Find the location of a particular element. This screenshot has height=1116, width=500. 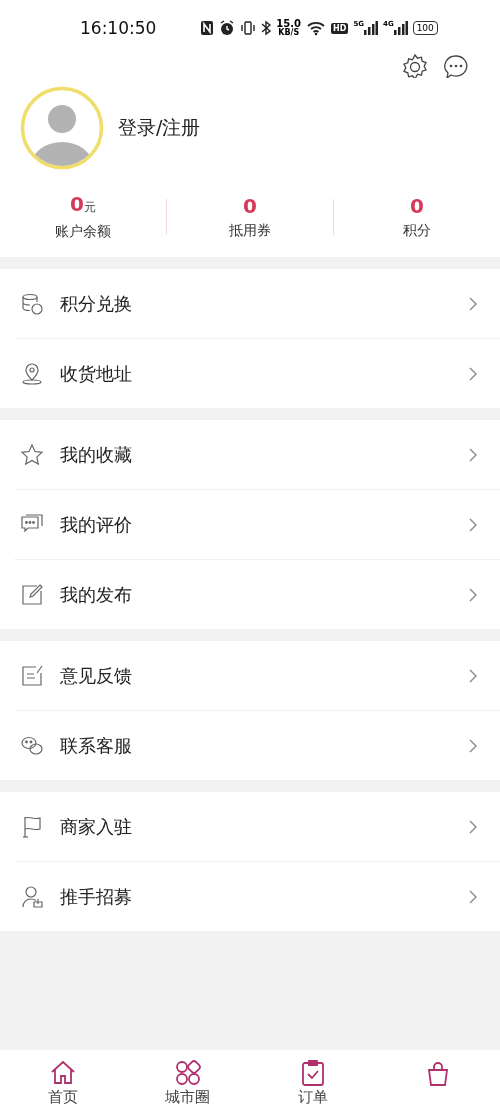

stat-label: 抵用券 is located at coordinates (250, 230).